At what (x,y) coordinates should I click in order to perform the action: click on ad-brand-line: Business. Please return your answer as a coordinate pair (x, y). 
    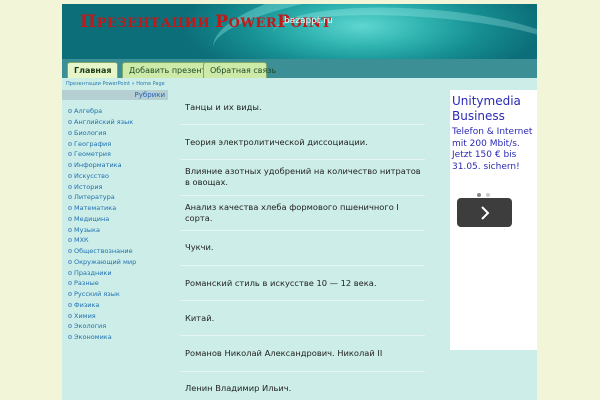
    Looking at the image, I should click on (478, 116).